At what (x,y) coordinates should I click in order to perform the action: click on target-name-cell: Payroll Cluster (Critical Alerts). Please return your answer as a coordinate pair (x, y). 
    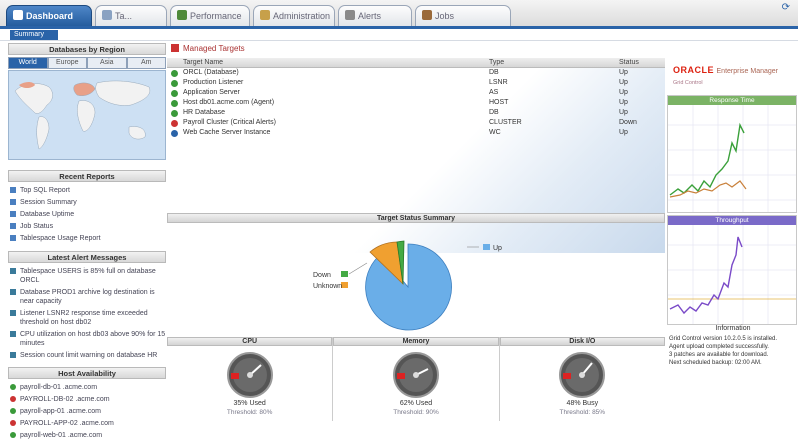
    Looking at the image, I should click on (229, 123).